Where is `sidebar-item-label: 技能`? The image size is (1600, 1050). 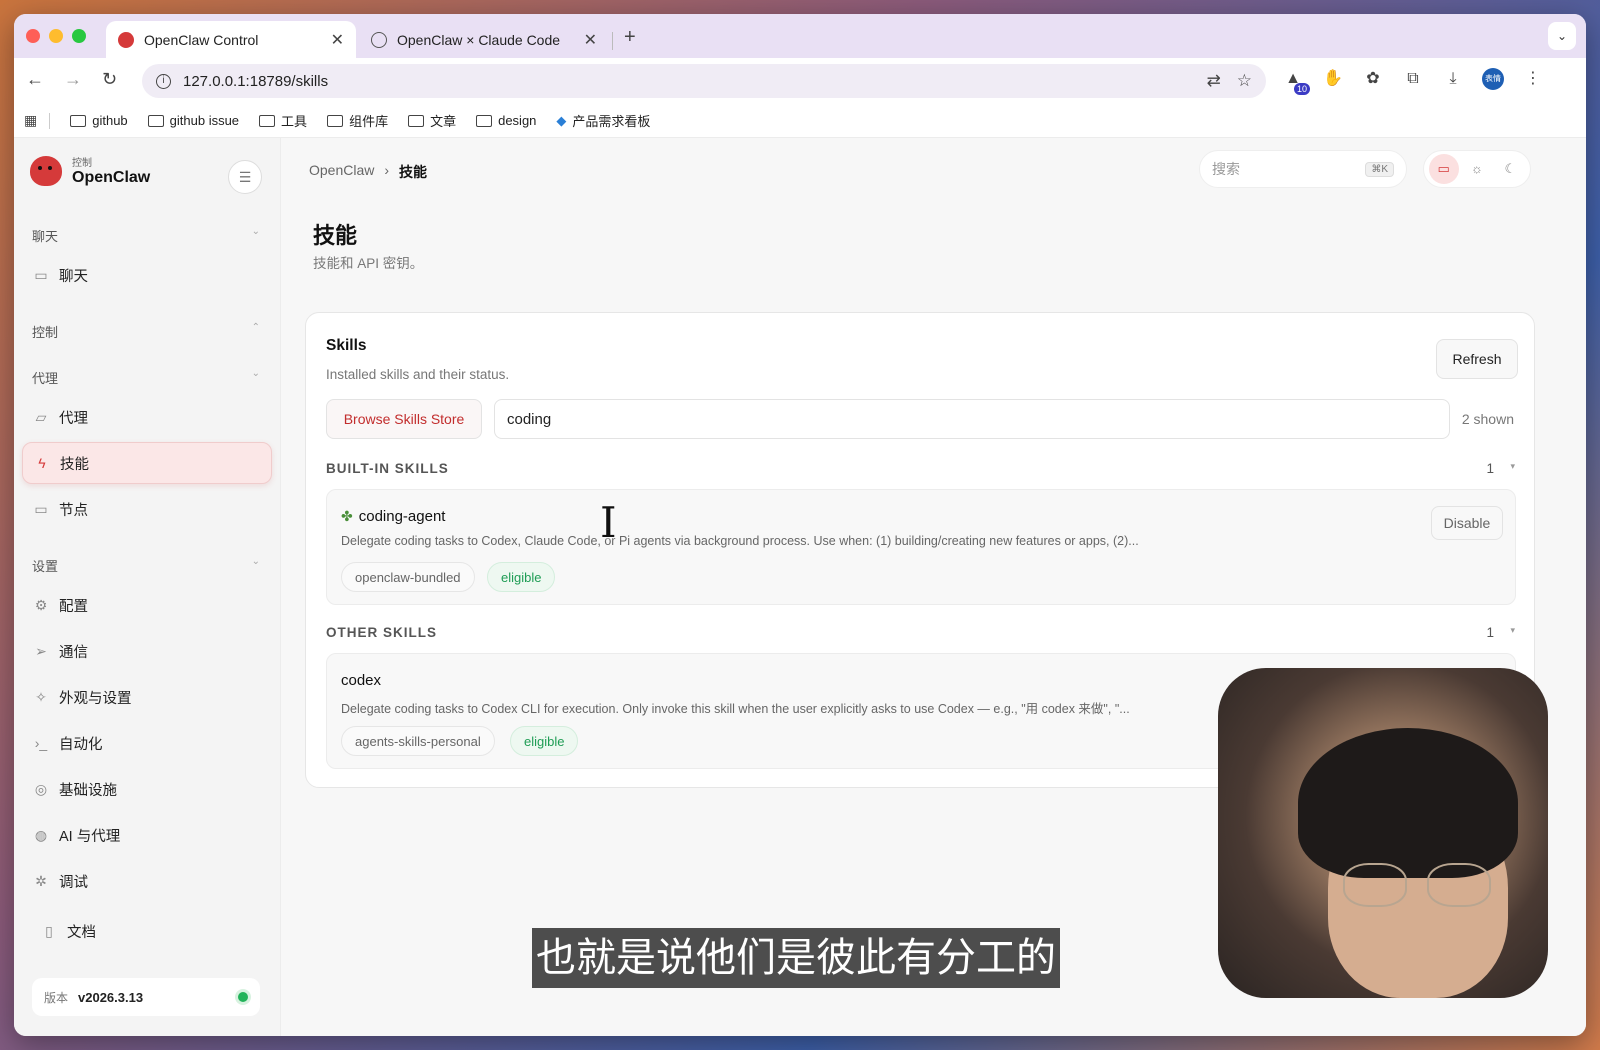 sidebar-item-label: 技能 is located at coordinates (74, 464).